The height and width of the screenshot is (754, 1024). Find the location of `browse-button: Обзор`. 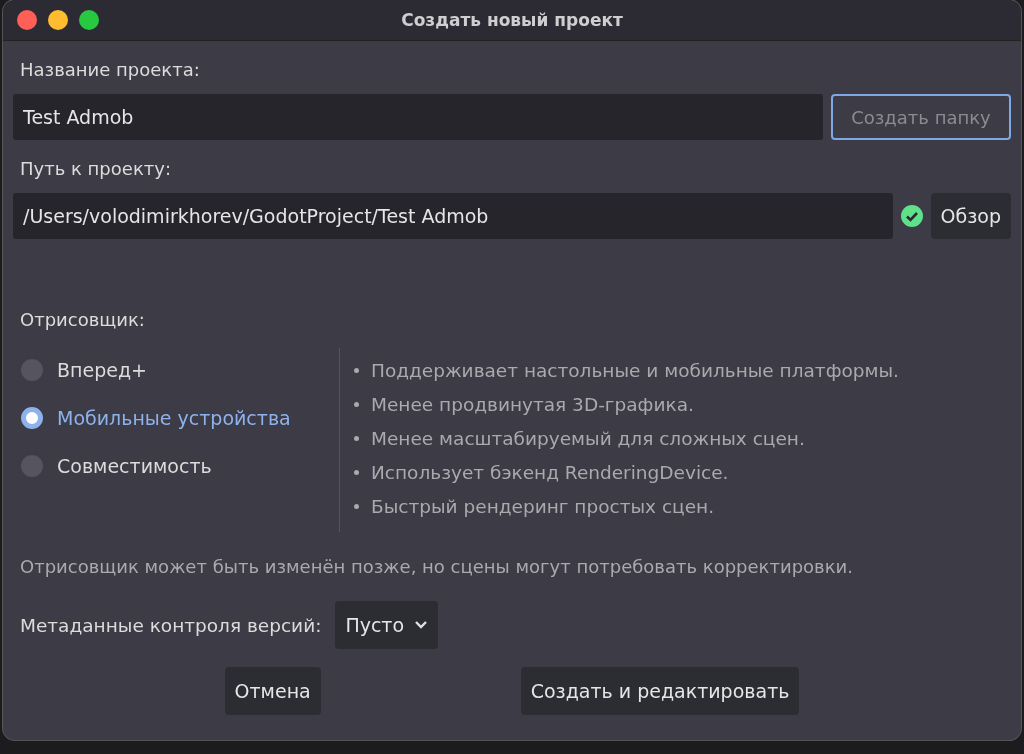

browse-button: Обзор is located at coordinates (970, 216).